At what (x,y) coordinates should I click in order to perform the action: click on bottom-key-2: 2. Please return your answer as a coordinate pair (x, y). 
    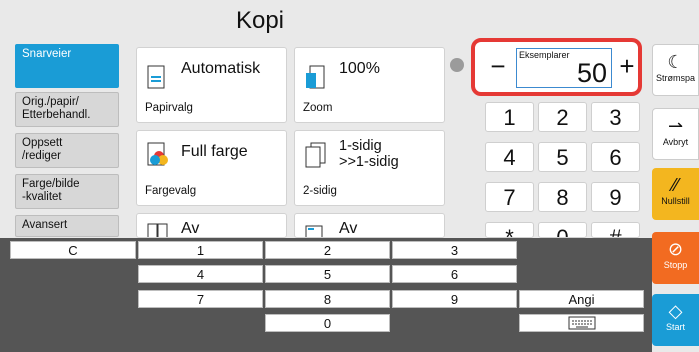
    Looking at the image, I should click on (327, 250).